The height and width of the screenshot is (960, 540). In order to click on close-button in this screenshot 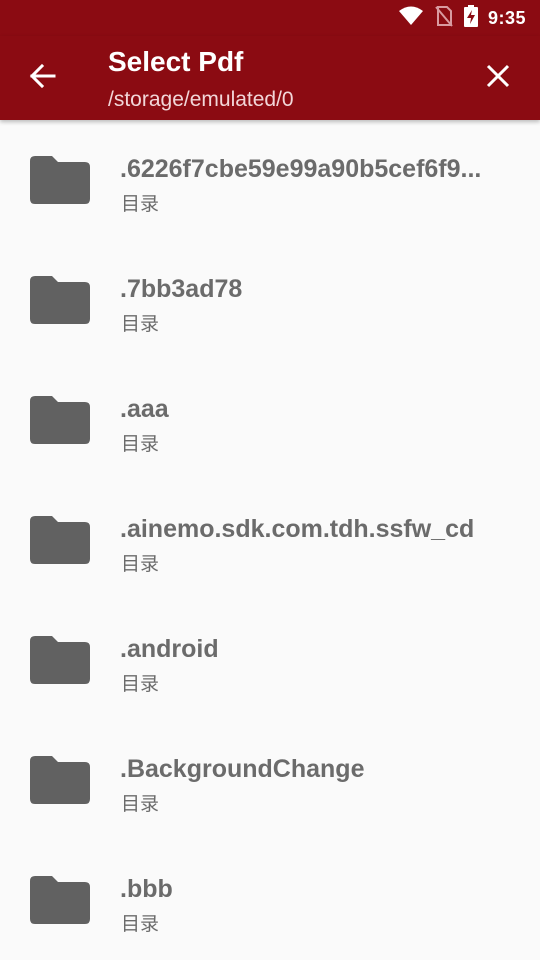, I will do `click(498, 78)`.